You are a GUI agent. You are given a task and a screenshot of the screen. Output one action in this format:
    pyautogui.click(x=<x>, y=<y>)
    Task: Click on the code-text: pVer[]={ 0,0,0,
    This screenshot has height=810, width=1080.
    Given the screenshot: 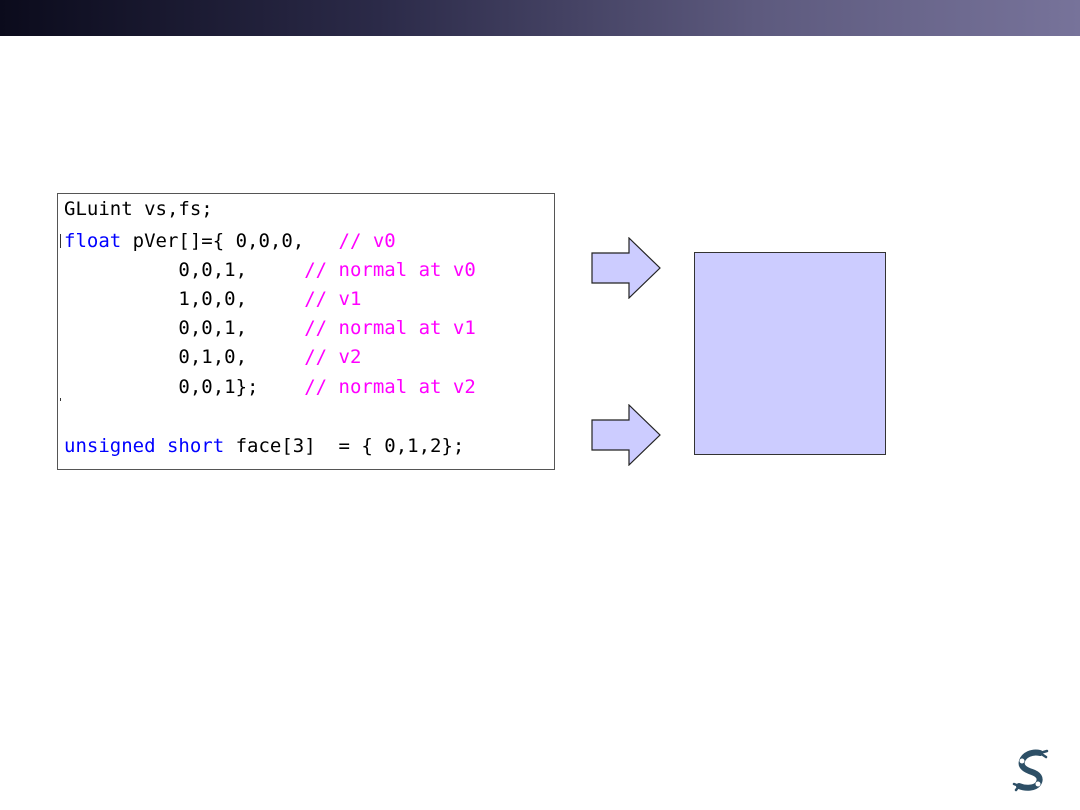 What is the action you would take?
    pyautogui.click(x=230, y=241)
    